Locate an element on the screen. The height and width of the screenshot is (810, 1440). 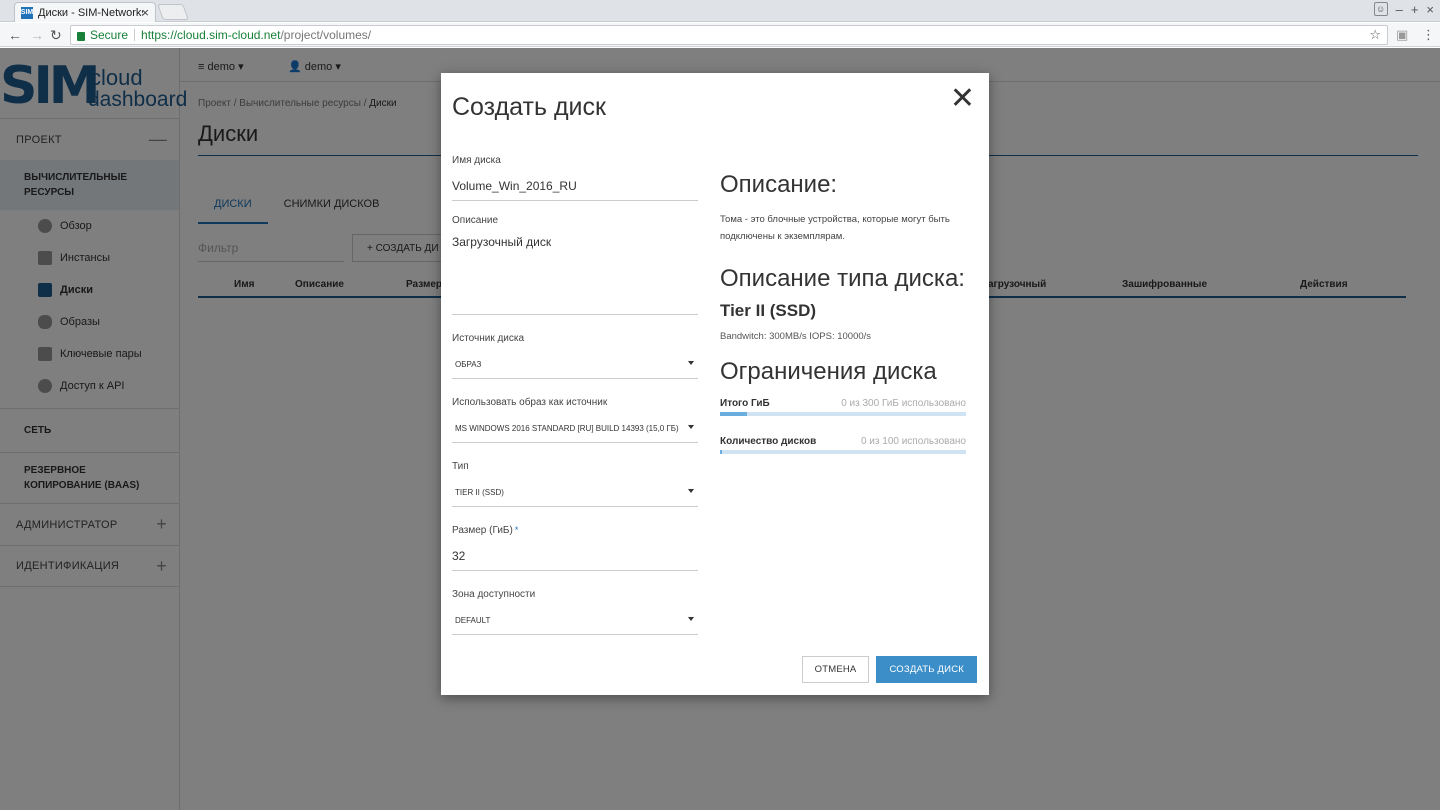
name-label: Имя диска is located at coordinates (476, 160).